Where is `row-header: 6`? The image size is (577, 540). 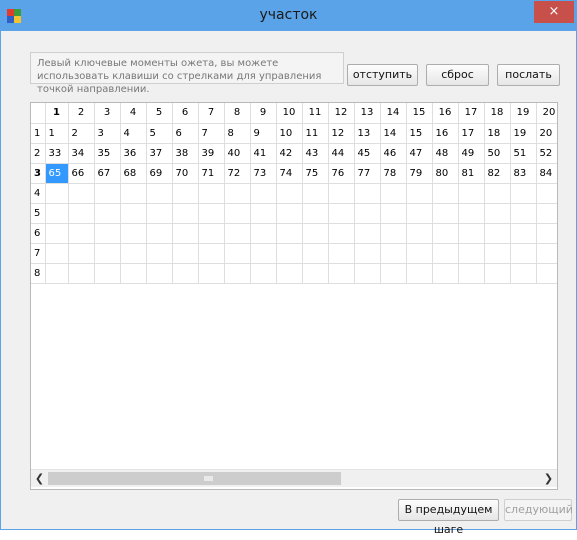
row-header: 6 is located at coordinates (38, 233).